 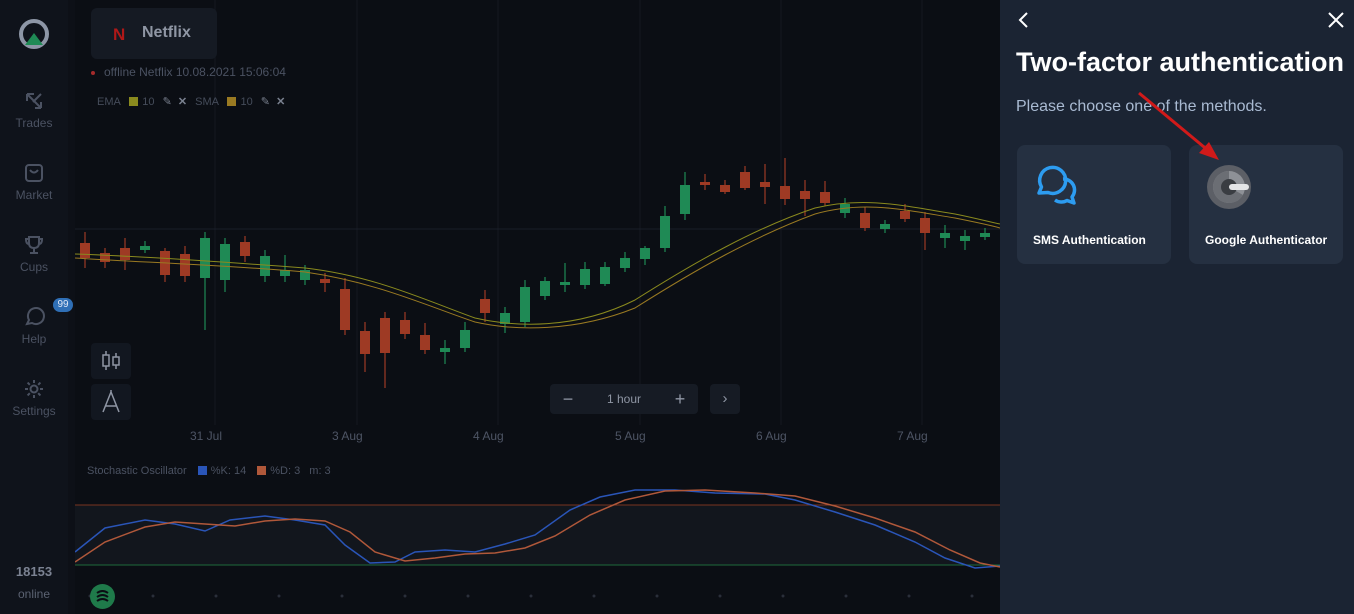 I want to click on ema-period: 10, so click(x=148, y=102).